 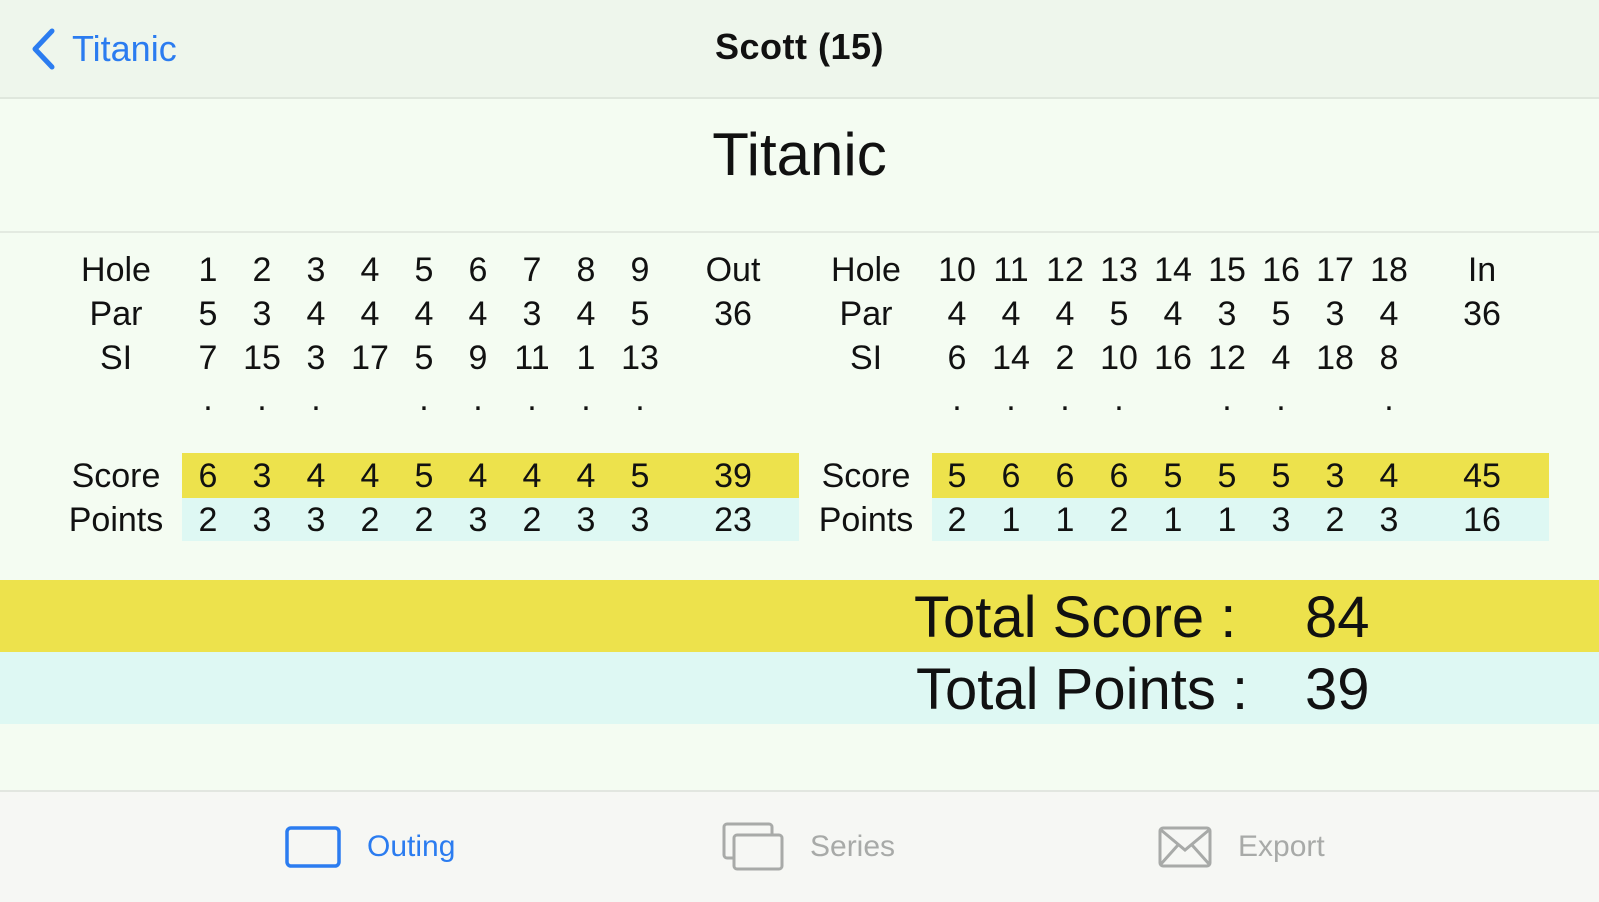 What do you see at coordinates (753, 846) in the screenshot?
I see `series-icon` at bounding box center [753, 846].